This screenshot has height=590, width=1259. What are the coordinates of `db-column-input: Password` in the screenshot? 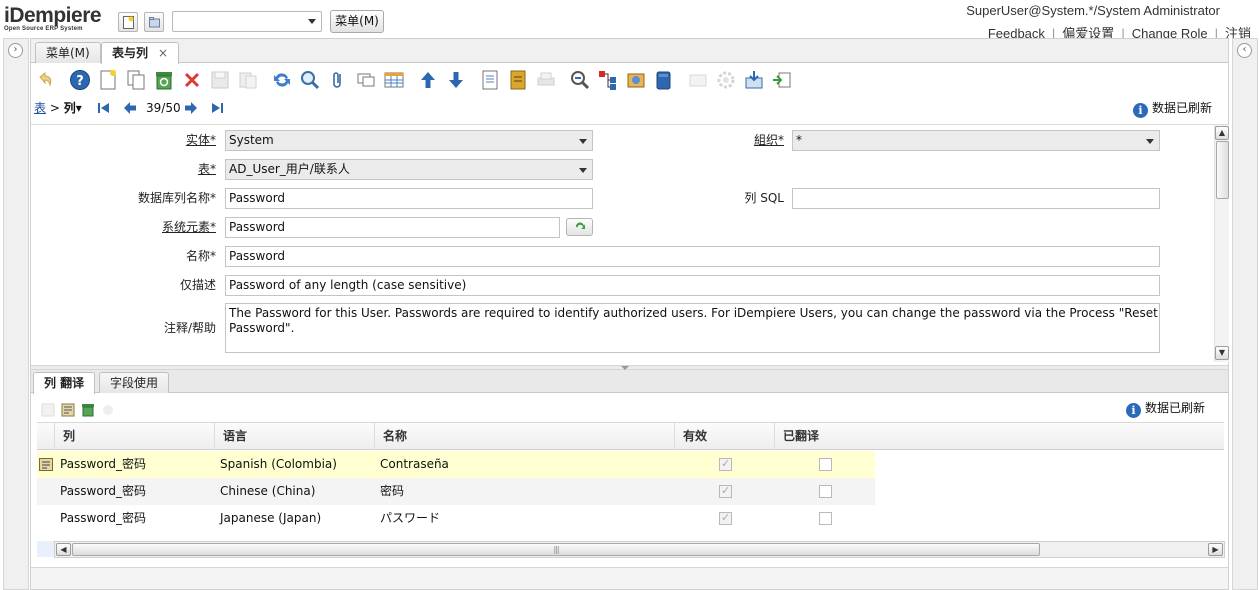 It's located at (409, 198).